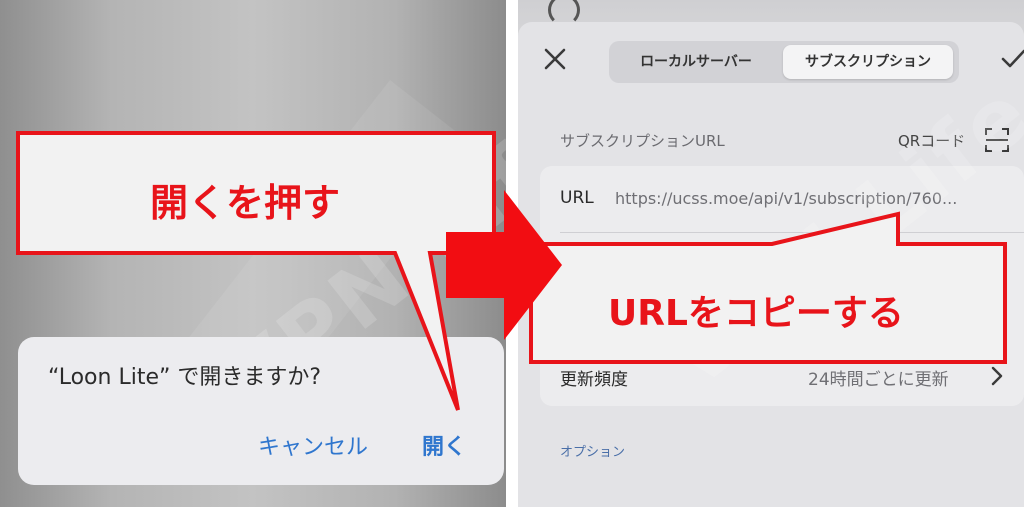 The image size is (1024, 507). I want to click on subscription-url-section-label: サブスクリプションURL, so click(642, 141).